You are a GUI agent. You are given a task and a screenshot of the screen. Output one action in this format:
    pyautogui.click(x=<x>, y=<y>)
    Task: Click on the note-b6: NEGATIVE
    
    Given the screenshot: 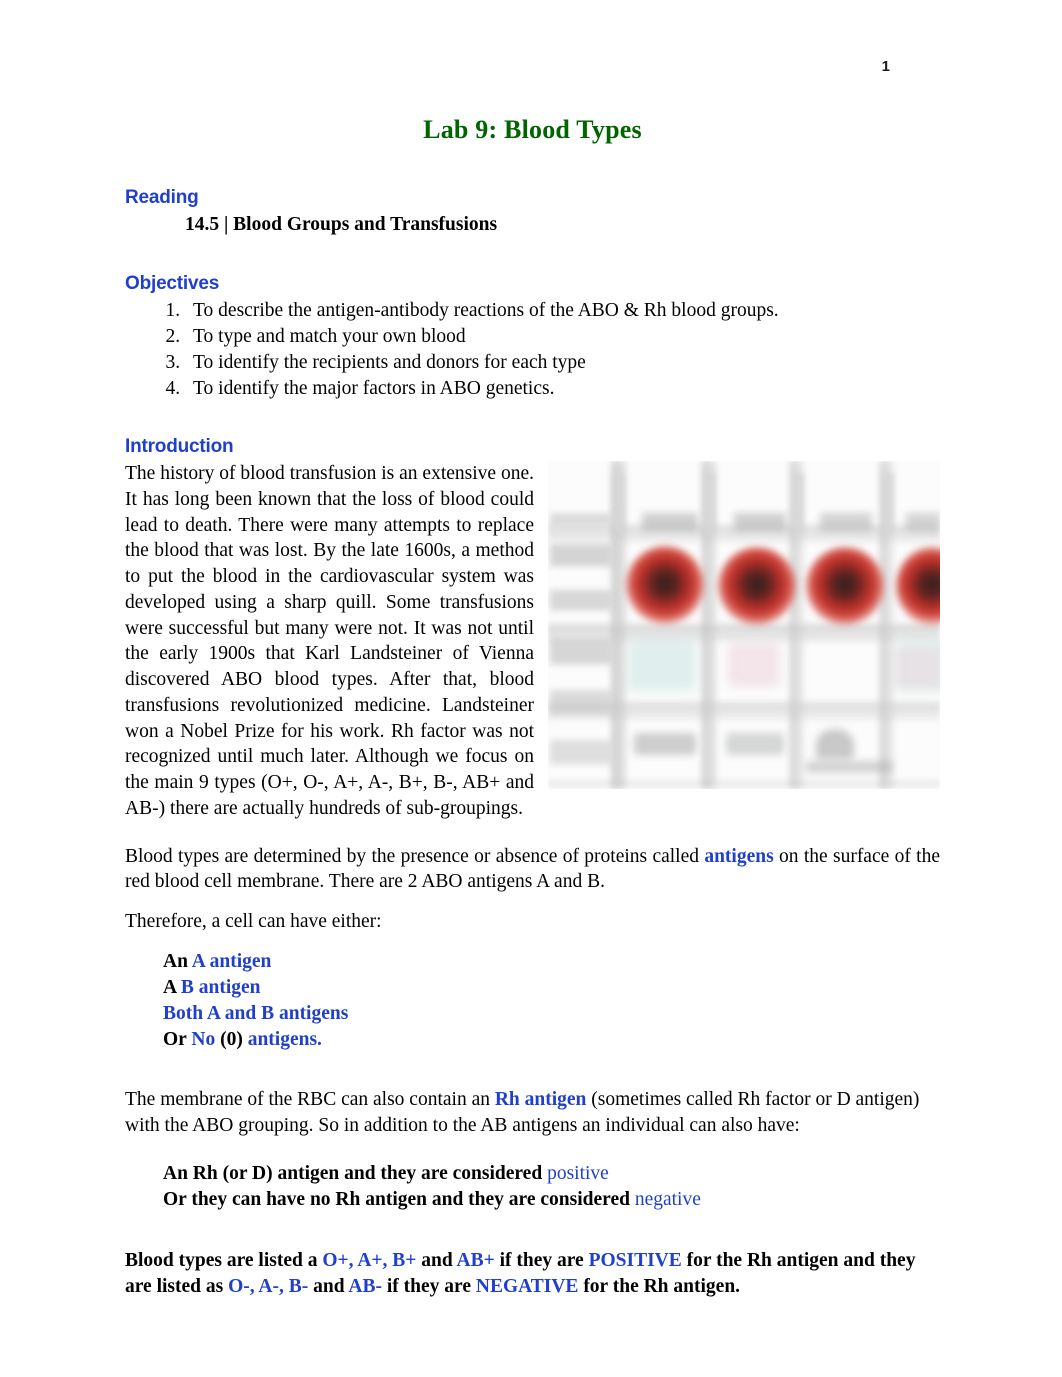 What is the action you would take?
    pyautogui.click(x=527, y=1287)
    